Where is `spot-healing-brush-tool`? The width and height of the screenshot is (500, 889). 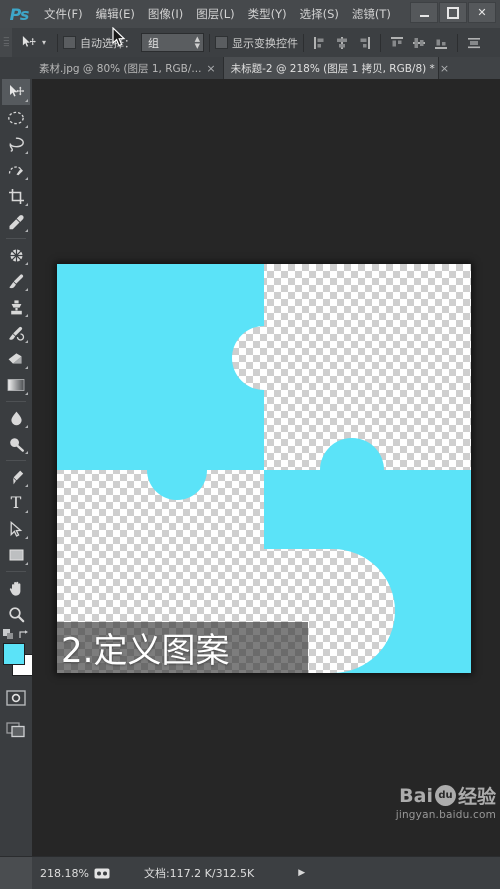
spot-healing-brush-tool is located at coordinates (16, 255).